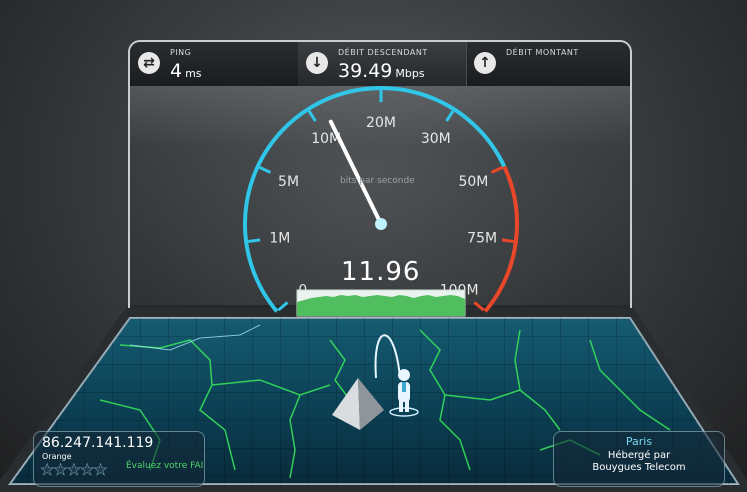 The height and width of the screenshot is (492, 747). What do you see at coordinates (377, 181) in the screenshot?
I see `gauge-unit-caption: bits par seconde` at bounding box center [377, 181].